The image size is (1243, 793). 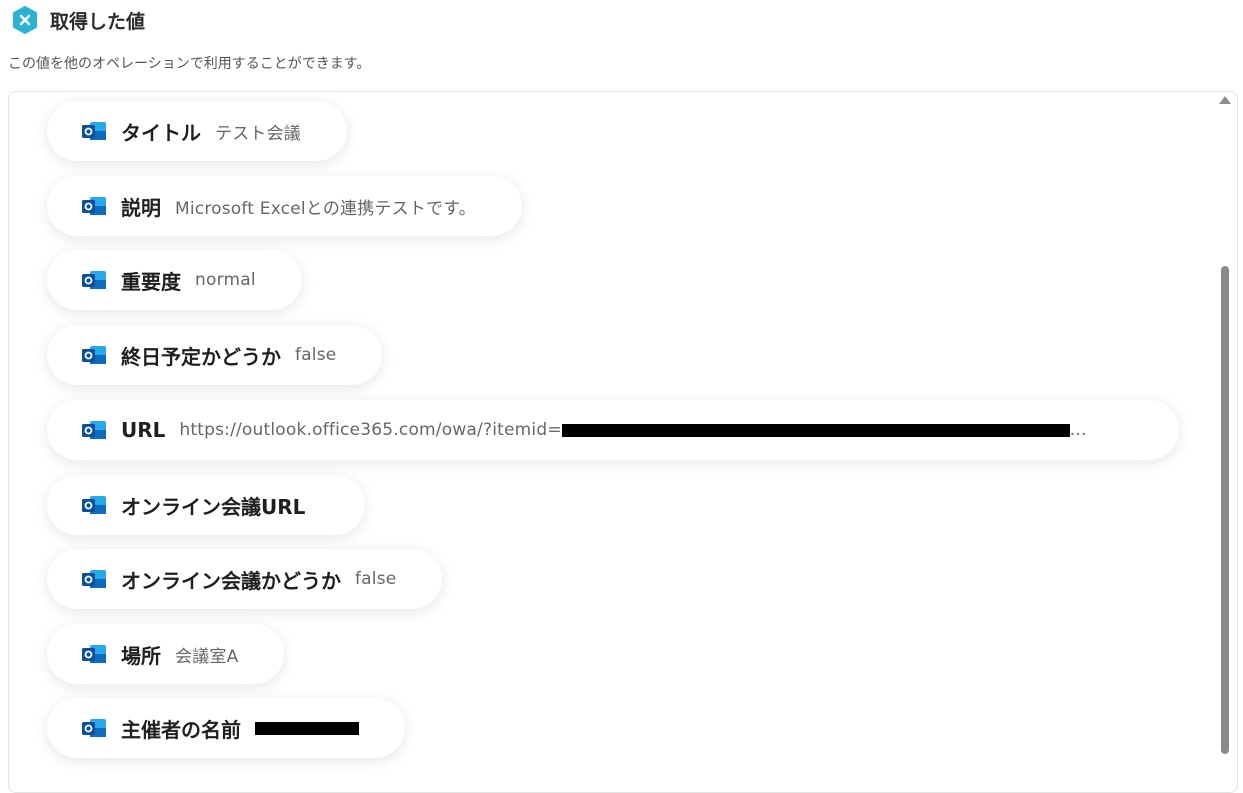 I want to click on item-value: 会議室A, so click(x=207, y=656).